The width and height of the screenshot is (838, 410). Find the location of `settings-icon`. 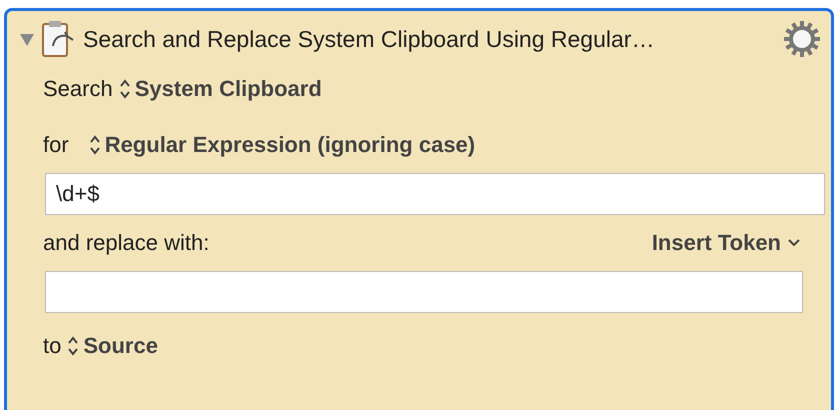

settings-icon is located at coordinates (802, 39).